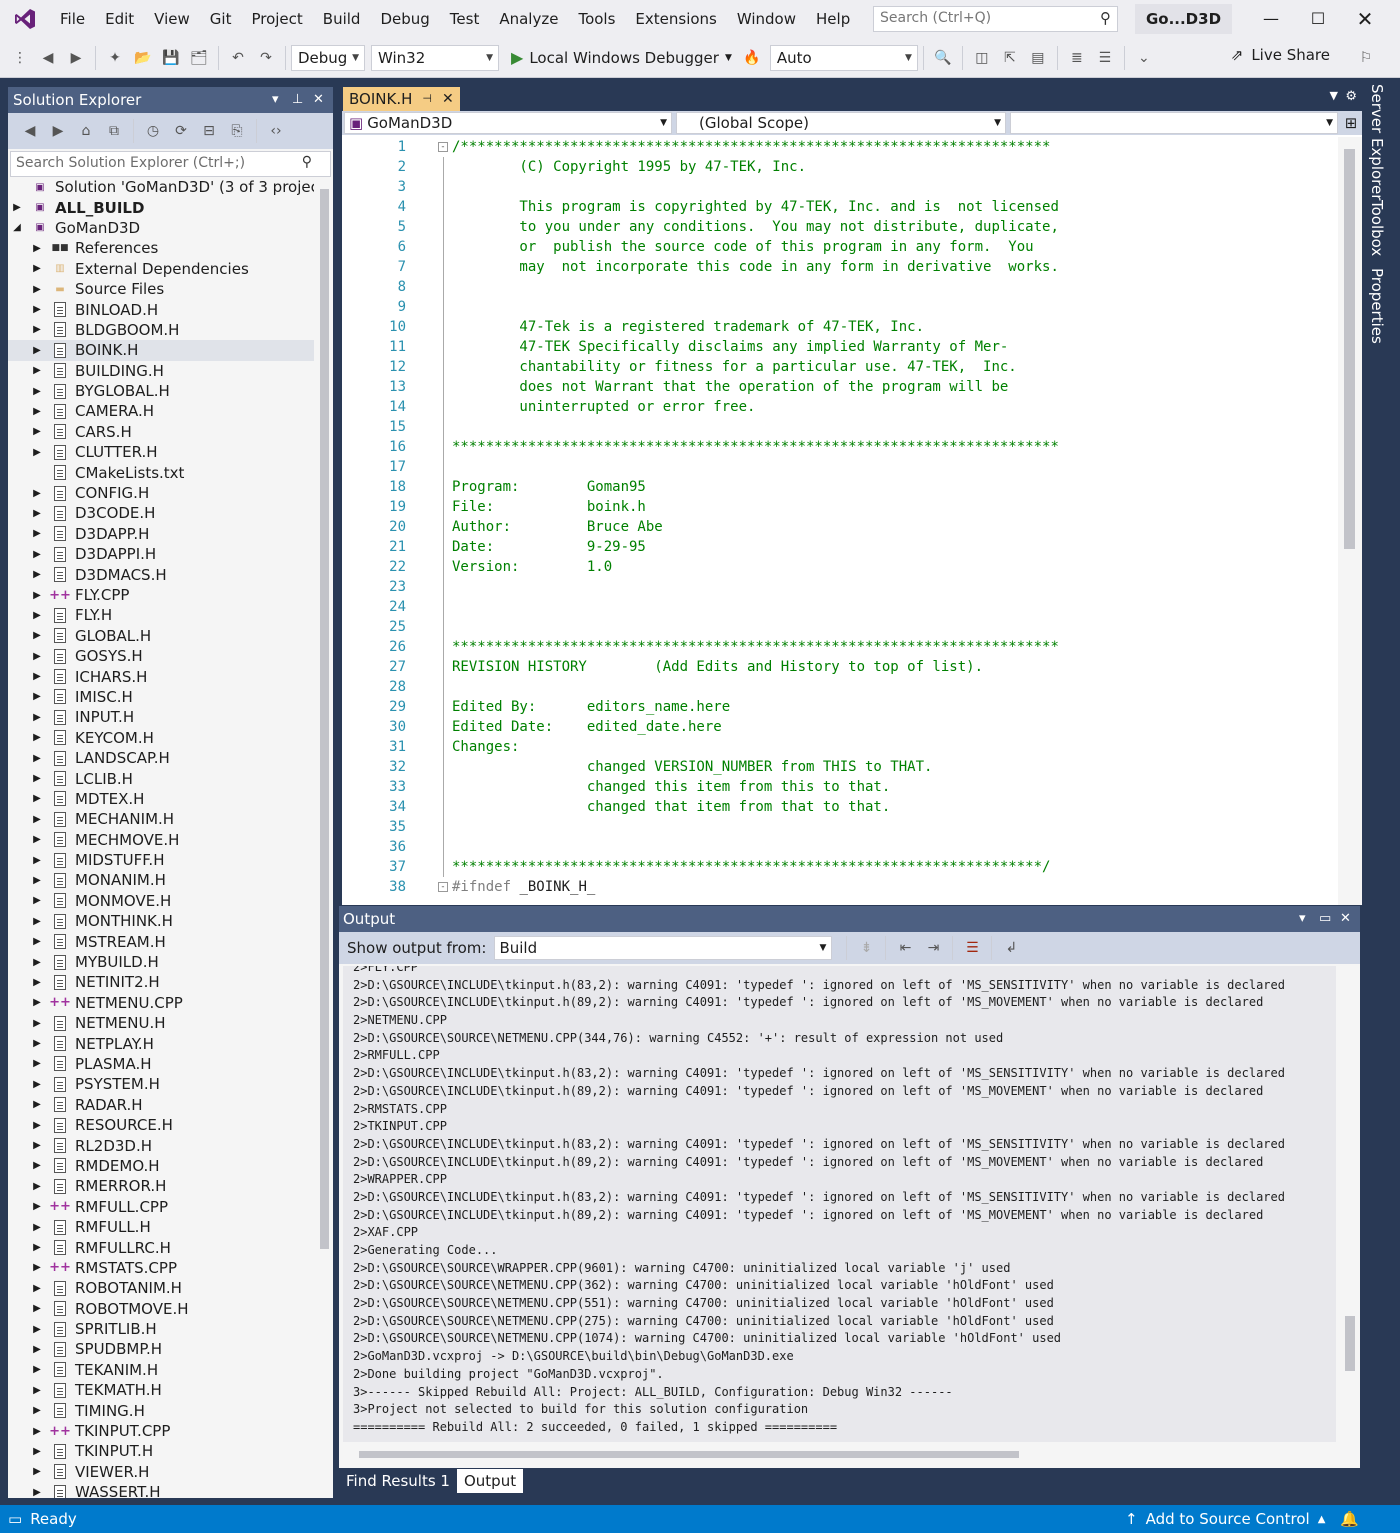 The width and height of the screenshot is (1400, 1533). I want to click on back-icon: ◀, so click(30, 131).